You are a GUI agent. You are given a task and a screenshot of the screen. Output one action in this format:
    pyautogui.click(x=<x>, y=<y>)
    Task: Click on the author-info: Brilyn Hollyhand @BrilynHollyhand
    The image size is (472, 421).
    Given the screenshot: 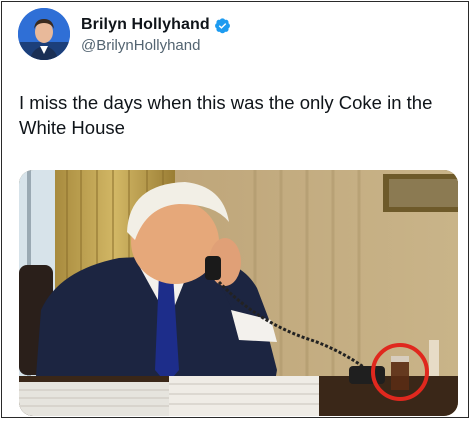 What is the action you would take?
    pyautogui.click(x=156, y=34)
    